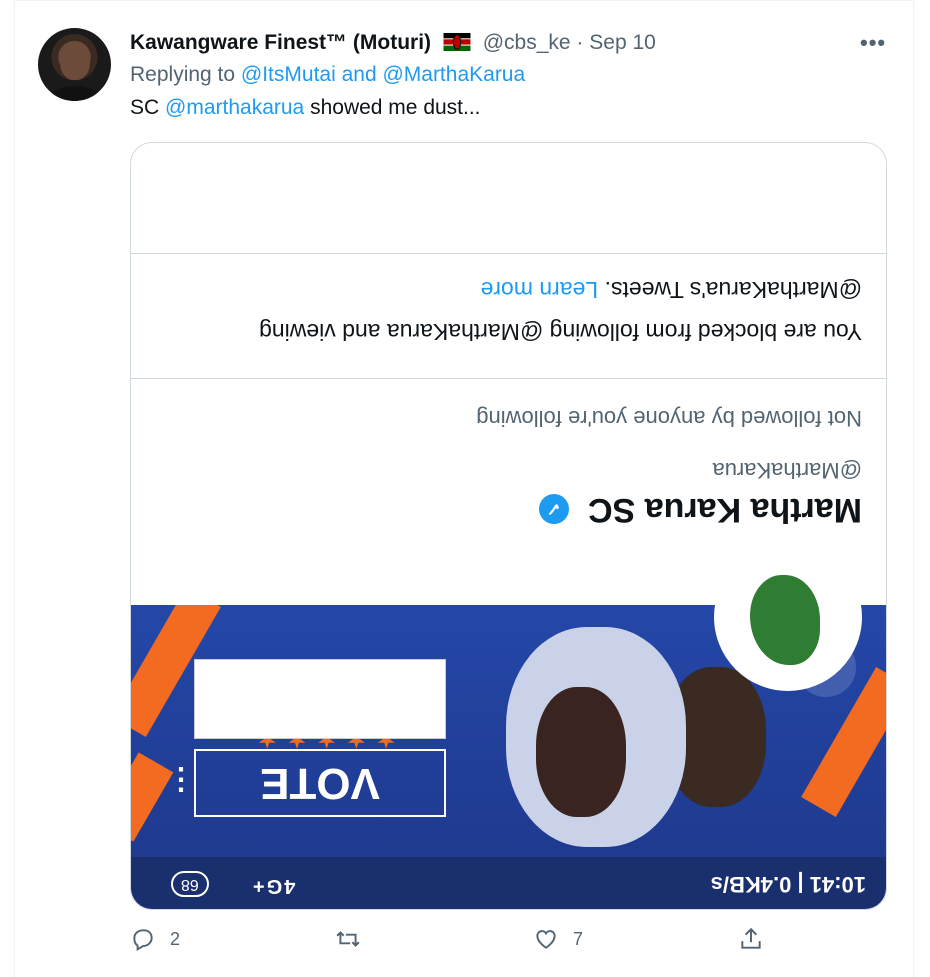  What do you see at coordinates (181, 779) in the screenshot?
I see `vertical-dots-icon: ⋮` at bounding box center [181, 779].